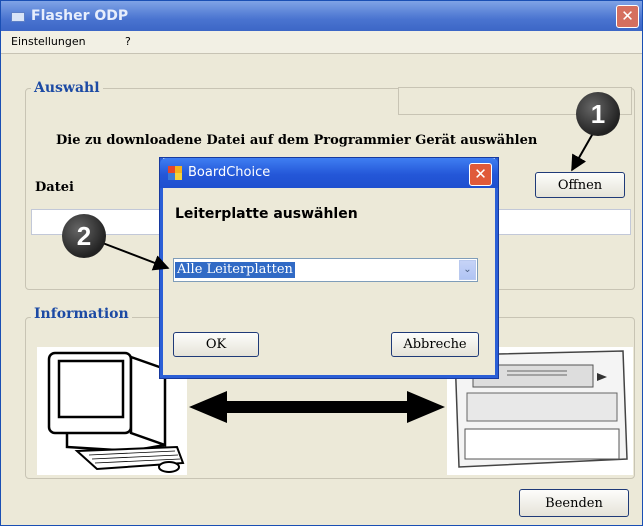 The height and width of the screenshot is (526, 643). Describe the element at coordinates (84, 236) in the screenshot. I see `callout-2: 2` at that location.